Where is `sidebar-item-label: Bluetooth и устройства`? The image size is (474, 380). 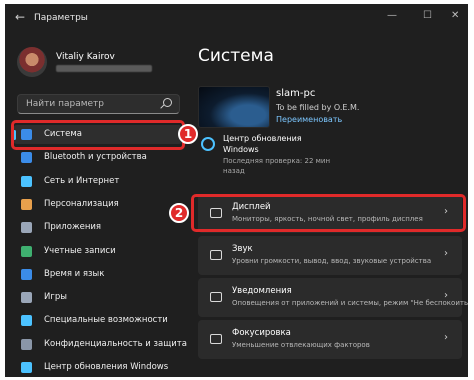
sidebar-item-label: Bluetooth и устройства is located at coordinates (95, 157).